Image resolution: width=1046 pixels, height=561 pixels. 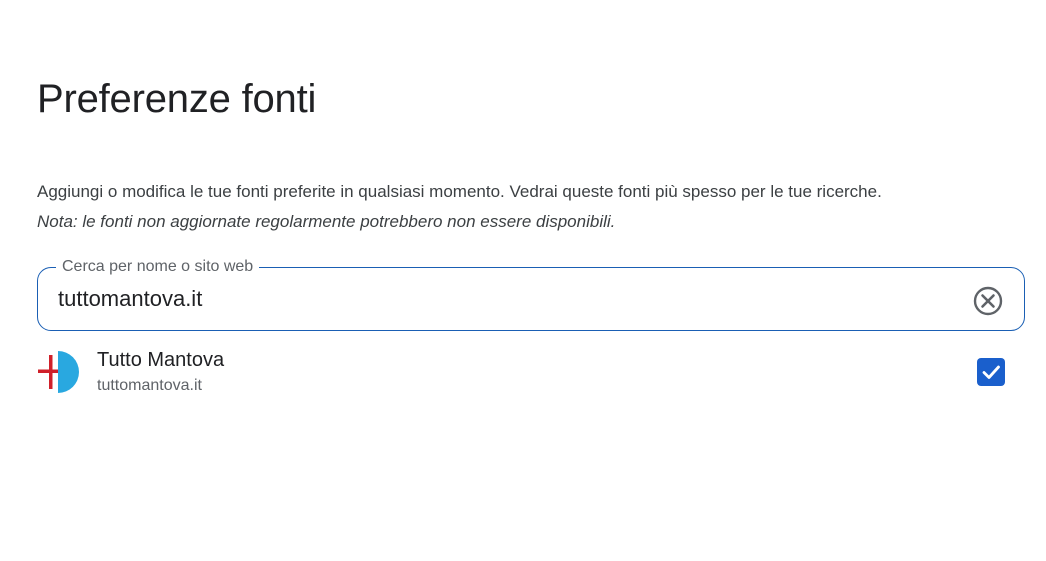 I want to click on source-result-row: Tutto Mantova tuttomantova.it, so click(x=531, y=374).